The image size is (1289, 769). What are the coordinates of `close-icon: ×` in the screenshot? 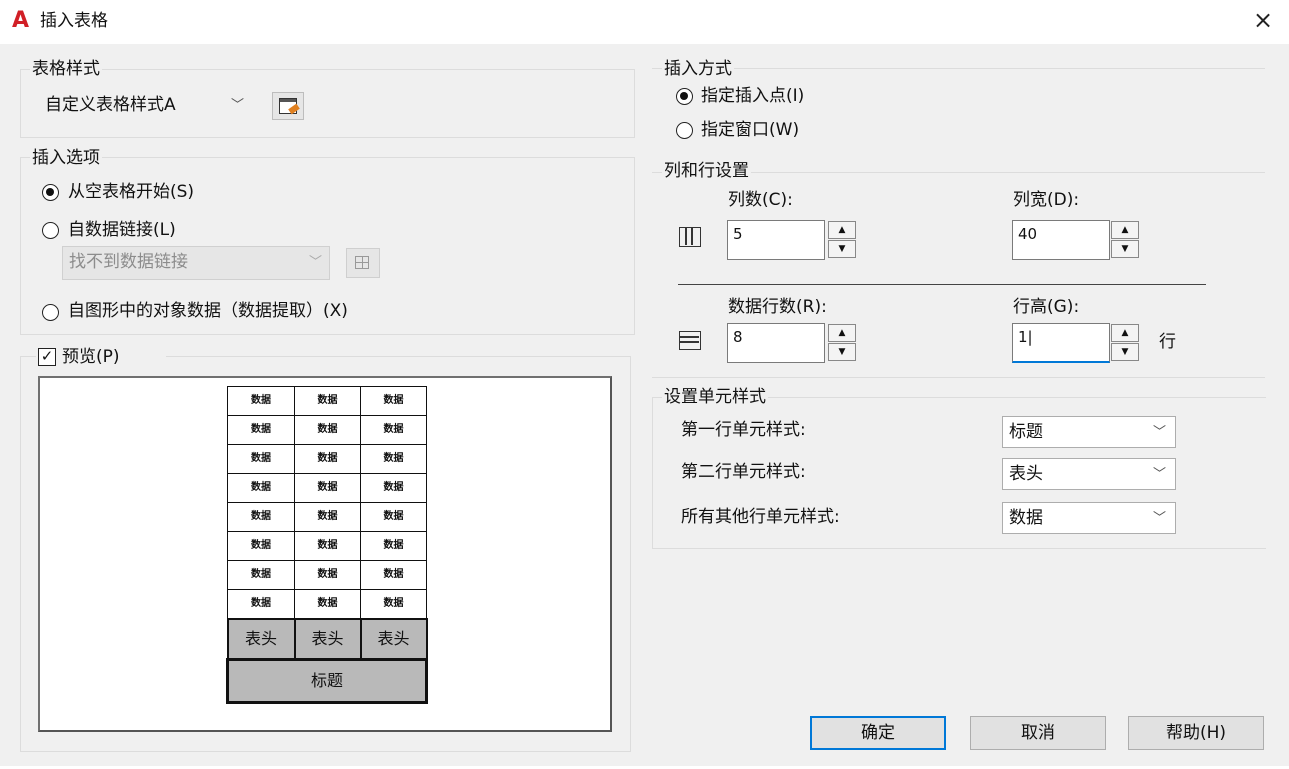 It's located at (1263, 21).